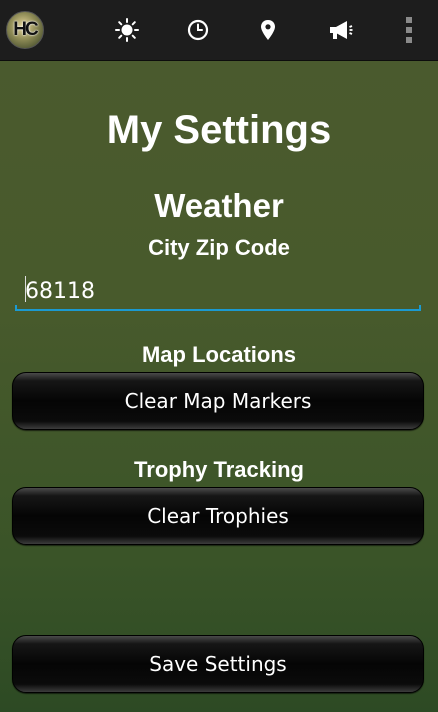  Describe the element at coordinates (25, 289) in the screenshot. I see `text-cursor` at that location.